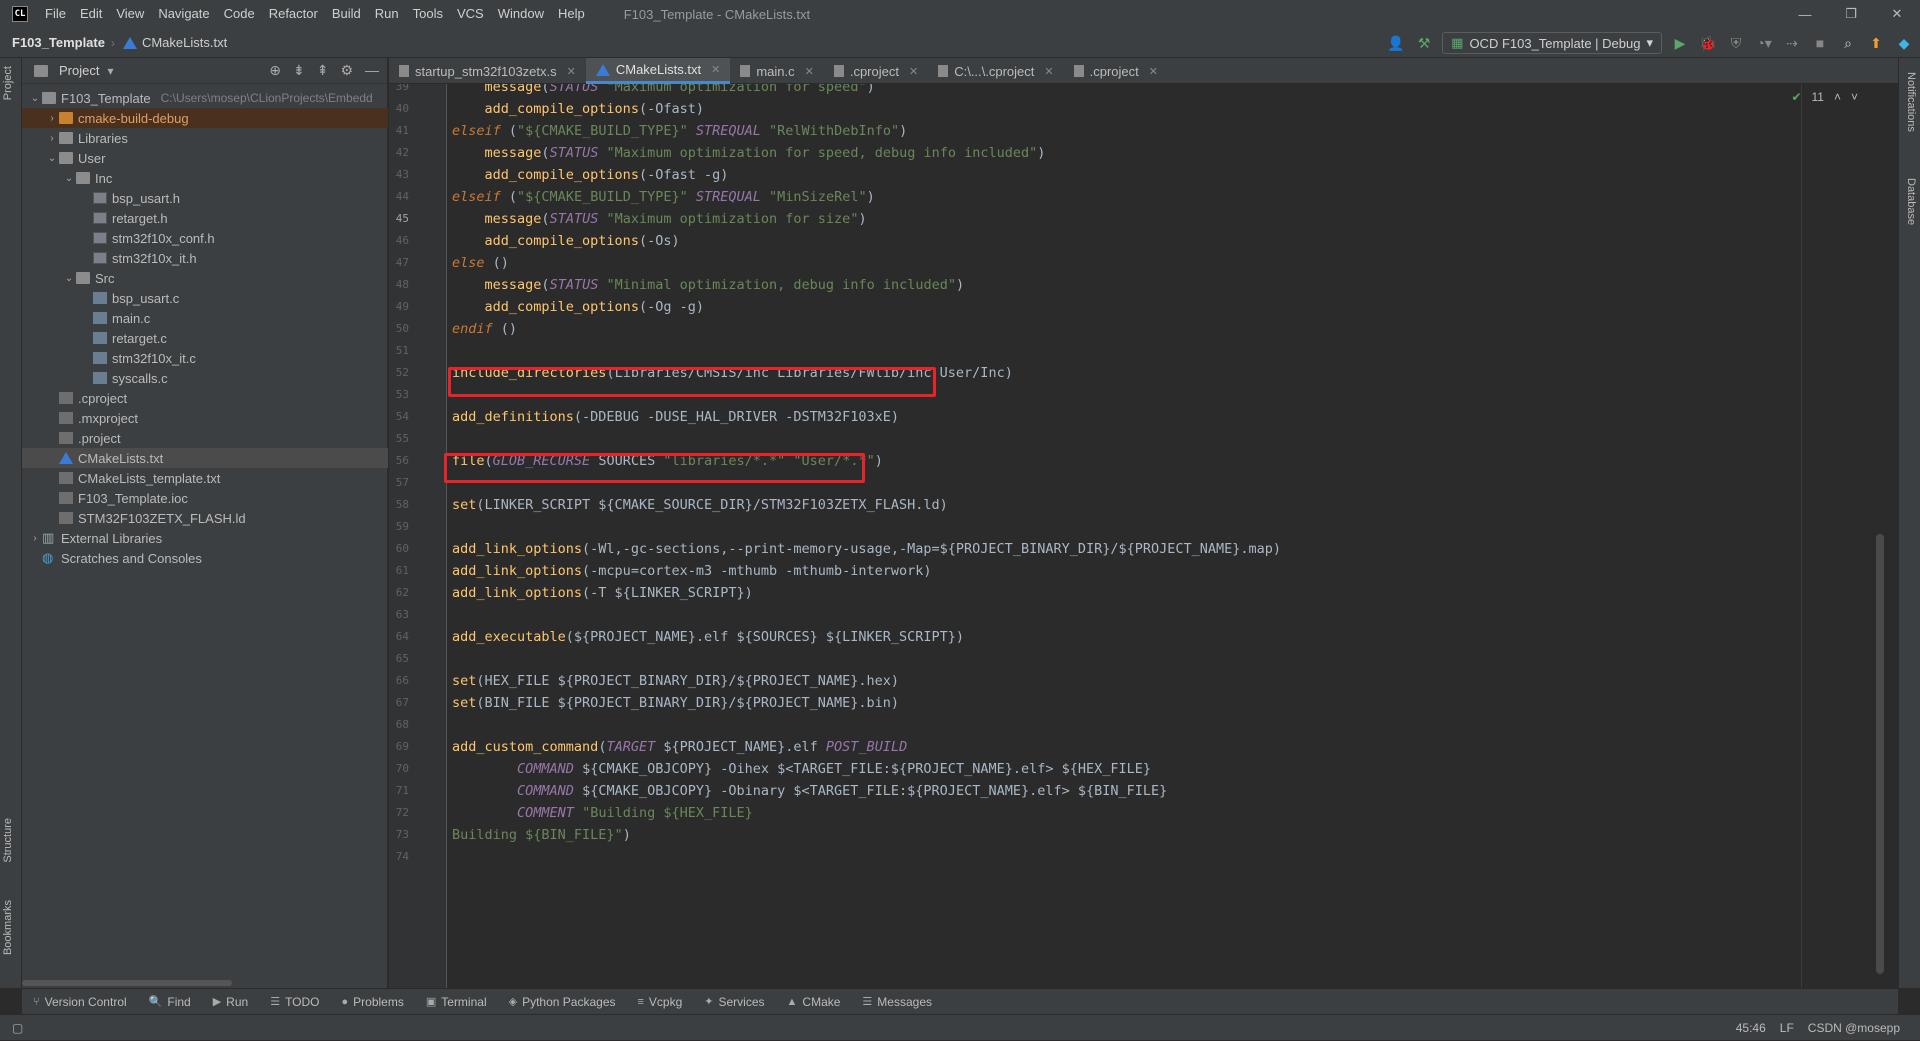 This screenshot has height=1041, width=1920. Describe the element at coordinates (1764, 43) in the screenshot. I see `profile-icon: ◔▾` at that location.